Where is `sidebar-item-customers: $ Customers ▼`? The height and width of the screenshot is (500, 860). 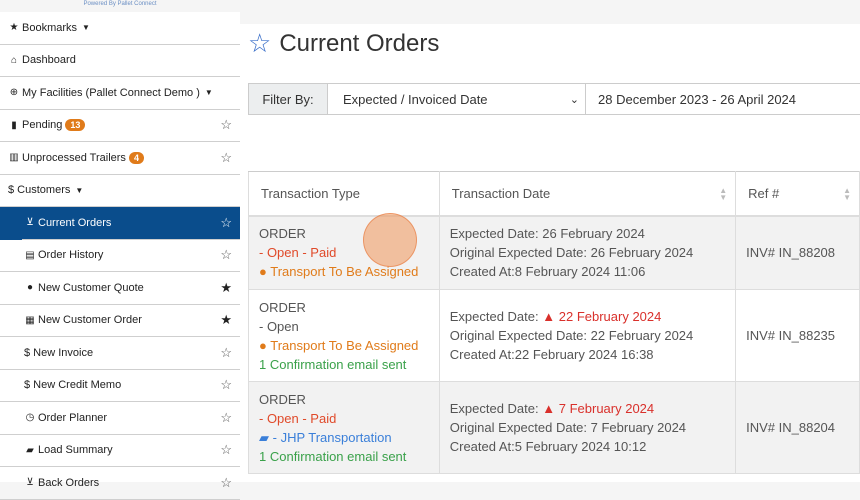
sidebar-item-customers: $ Customers ▼ is located at coordinates (120, 191).